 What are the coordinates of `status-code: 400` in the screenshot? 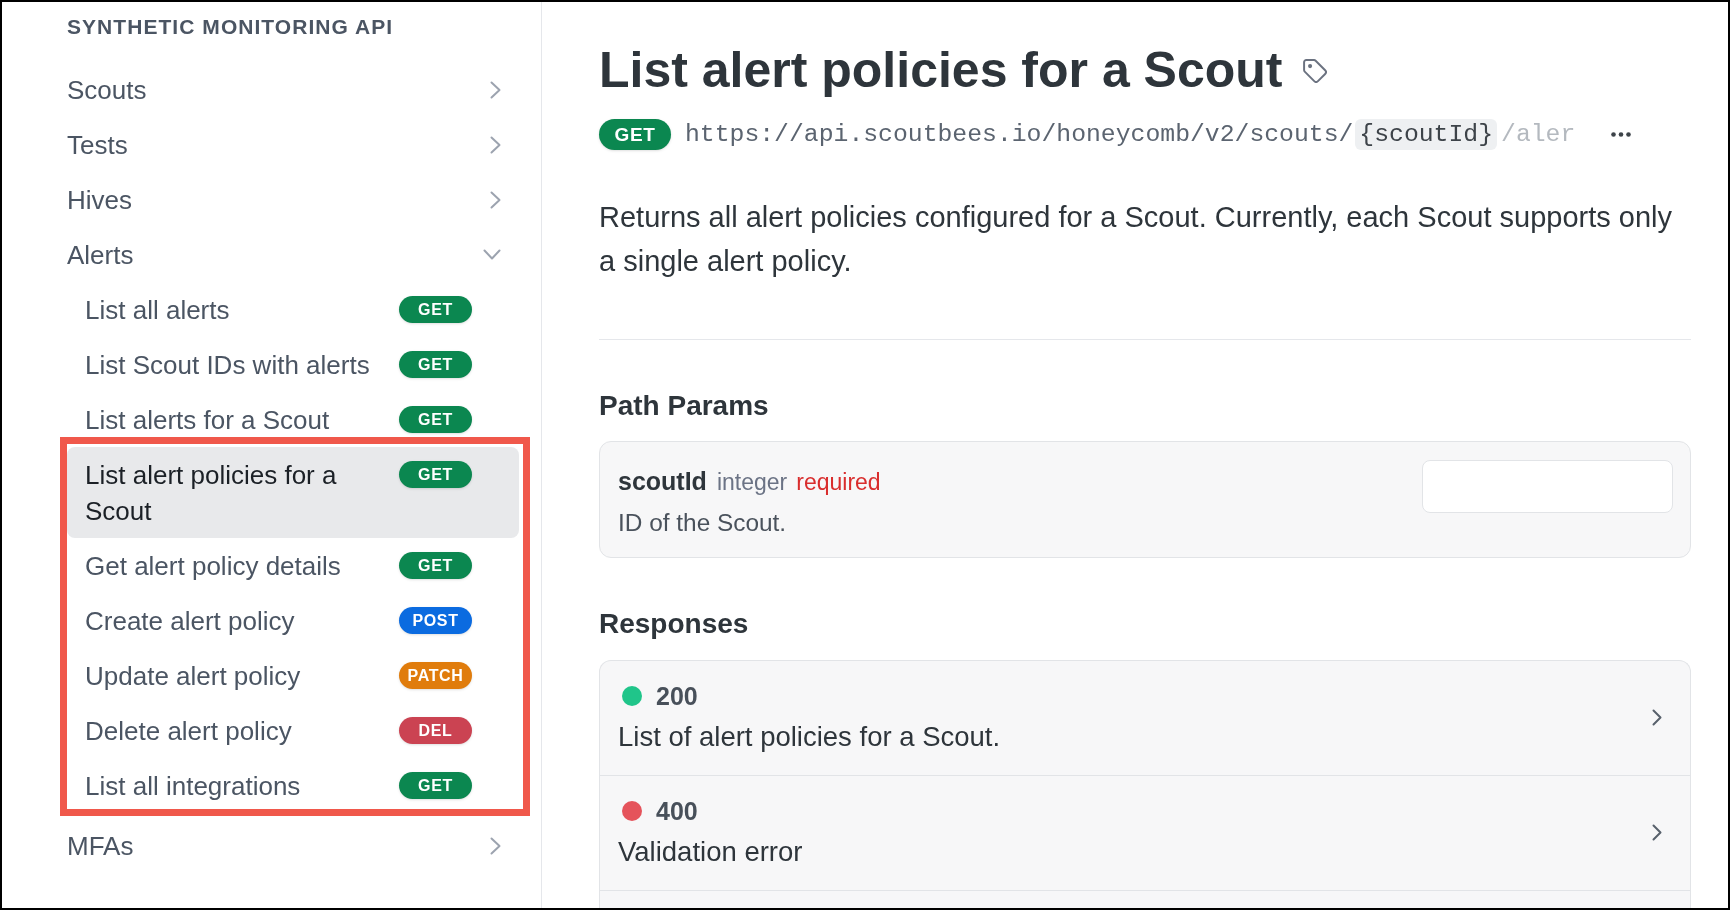 It's located at (677, 811).